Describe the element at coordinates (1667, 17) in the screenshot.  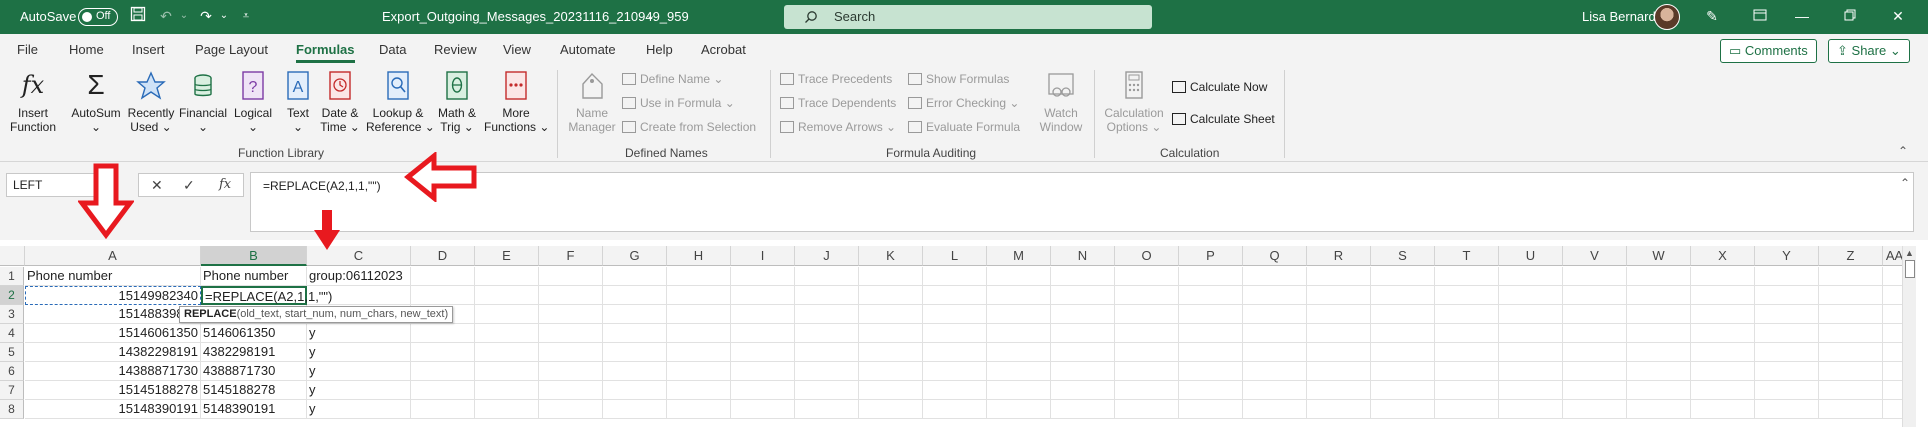
I see `avatar` at that location.